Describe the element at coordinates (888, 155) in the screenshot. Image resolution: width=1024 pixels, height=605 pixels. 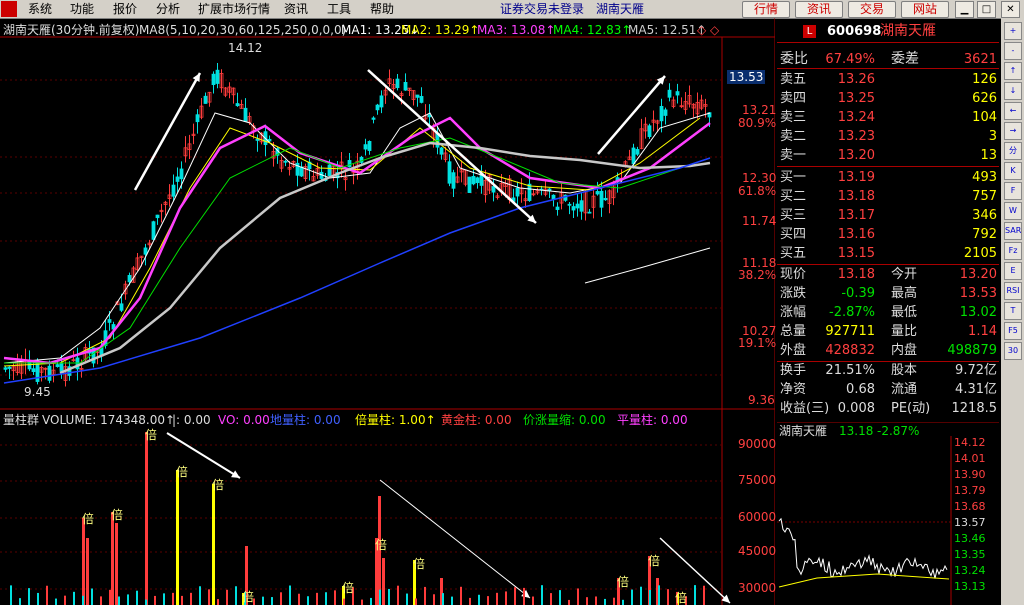
I see `sell1-row: 卖一 13.20 13` at that location.